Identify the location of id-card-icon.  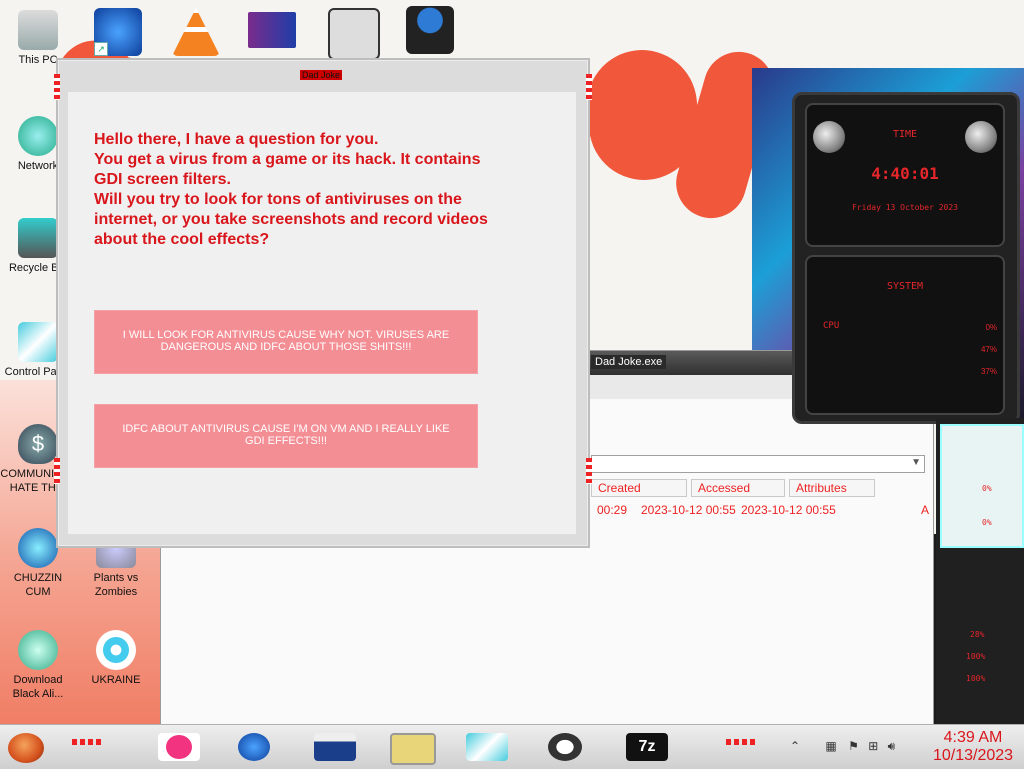
(413, 749).